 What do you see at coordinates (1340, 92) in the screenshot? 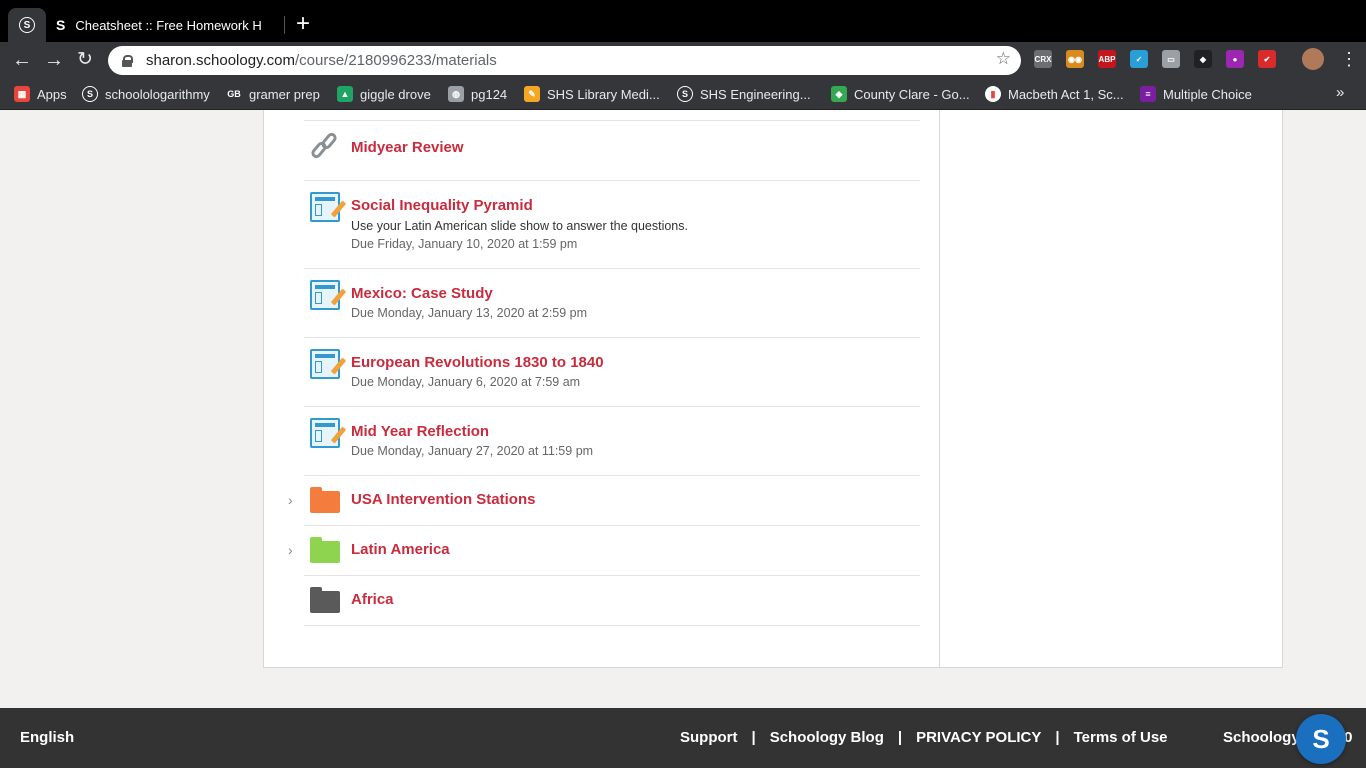
I see `bookmarks-overflow-icon: »` at bounding box center [1340, 92].